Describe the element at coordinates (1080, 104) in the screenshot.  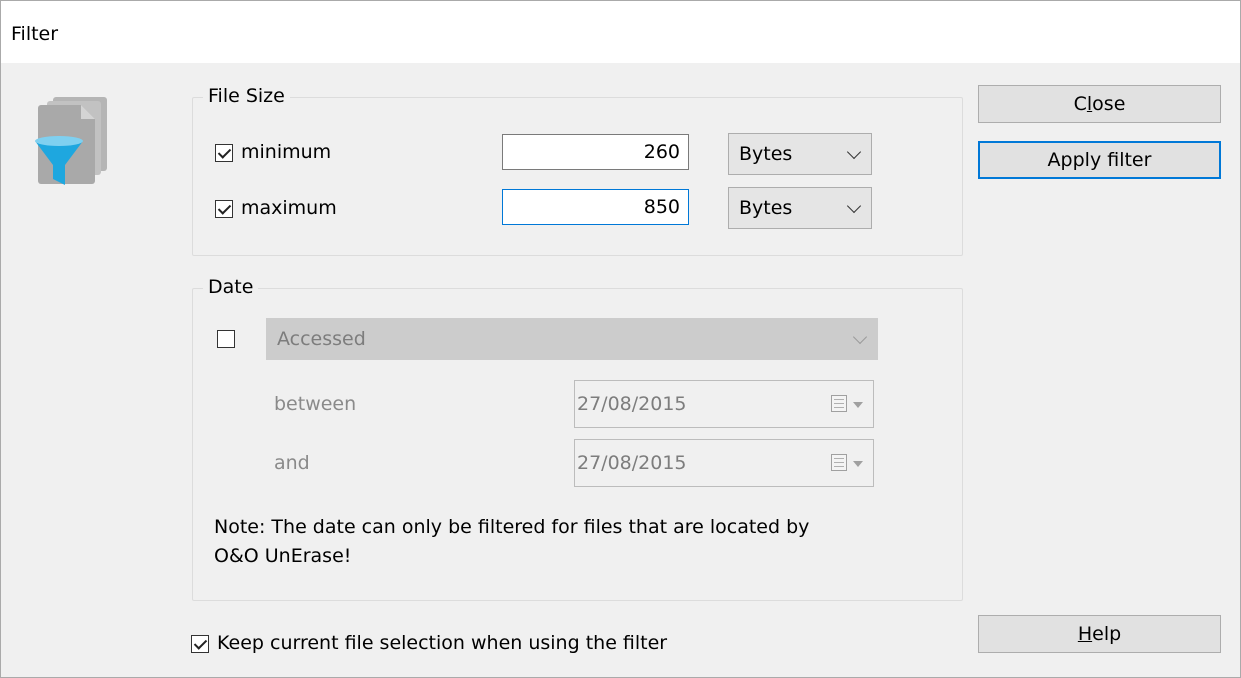
I see `close-button-label-start: C` at that location.